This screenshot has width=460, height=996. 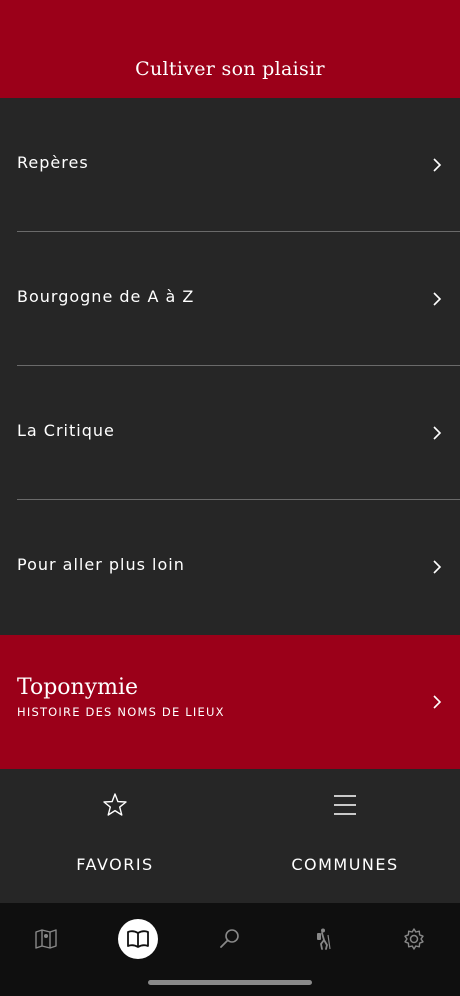 I want to click on map-icon, so click(x=46, y=939).